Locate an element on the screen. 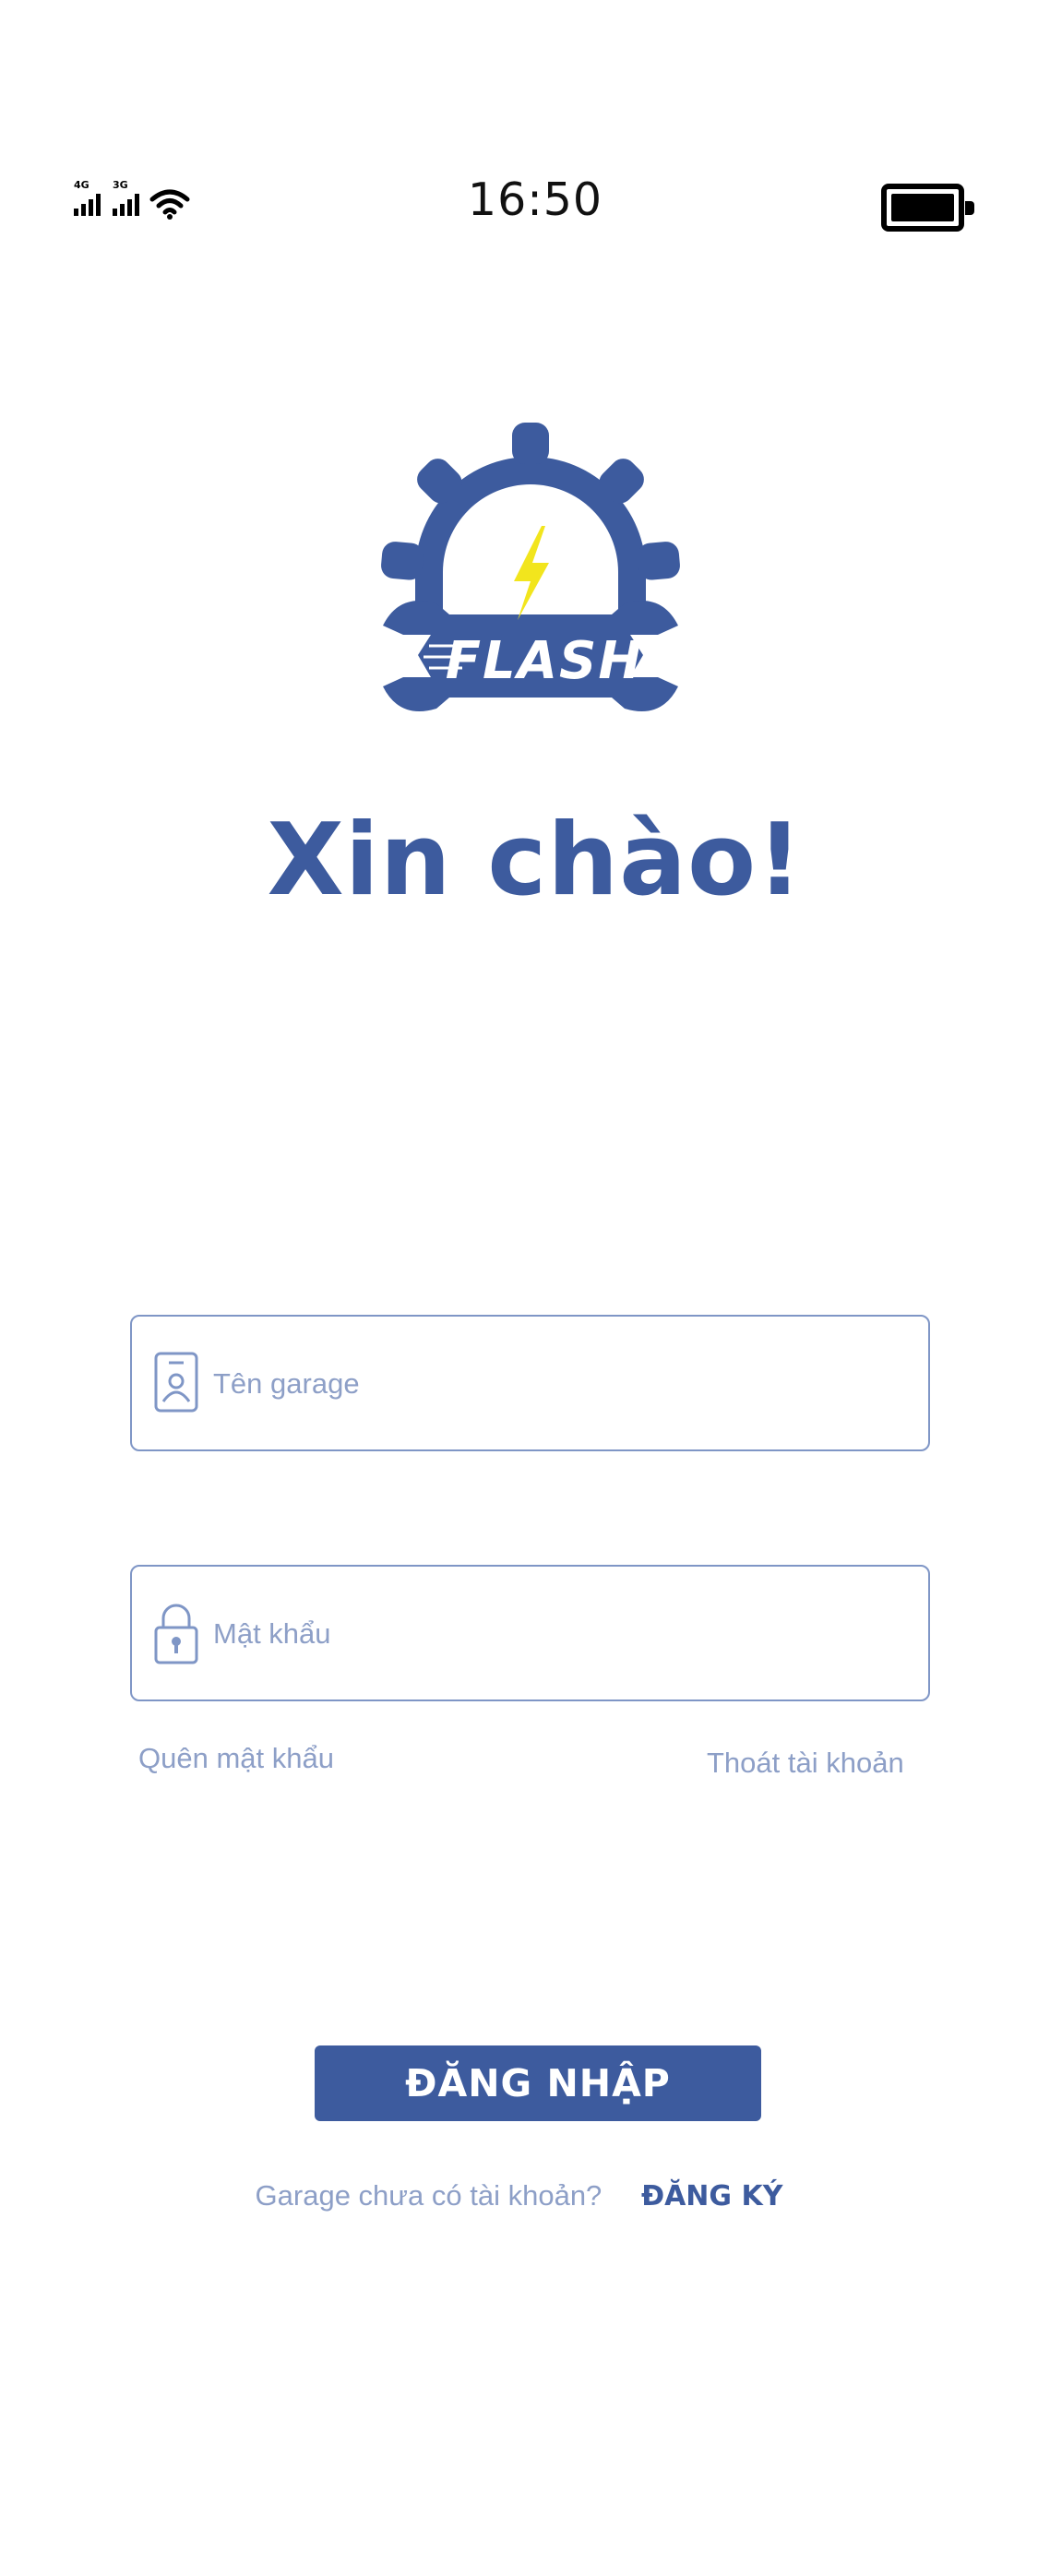 This screenshot has width=1038, height=2576. register-question: Garage chưa có tài khoản? is located at coordinates (429, 2195).